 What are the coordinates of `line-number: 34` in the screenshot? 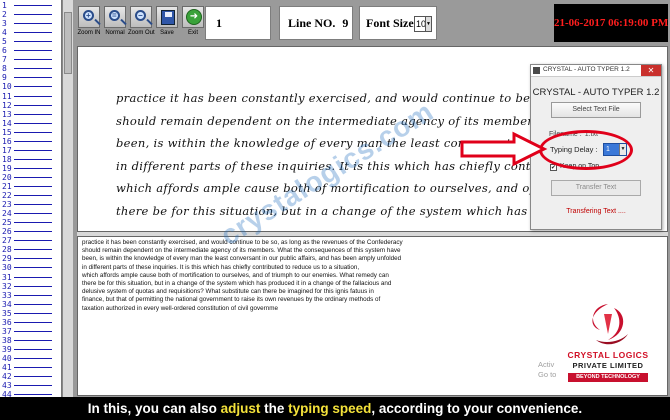 It's located at (27, 304).